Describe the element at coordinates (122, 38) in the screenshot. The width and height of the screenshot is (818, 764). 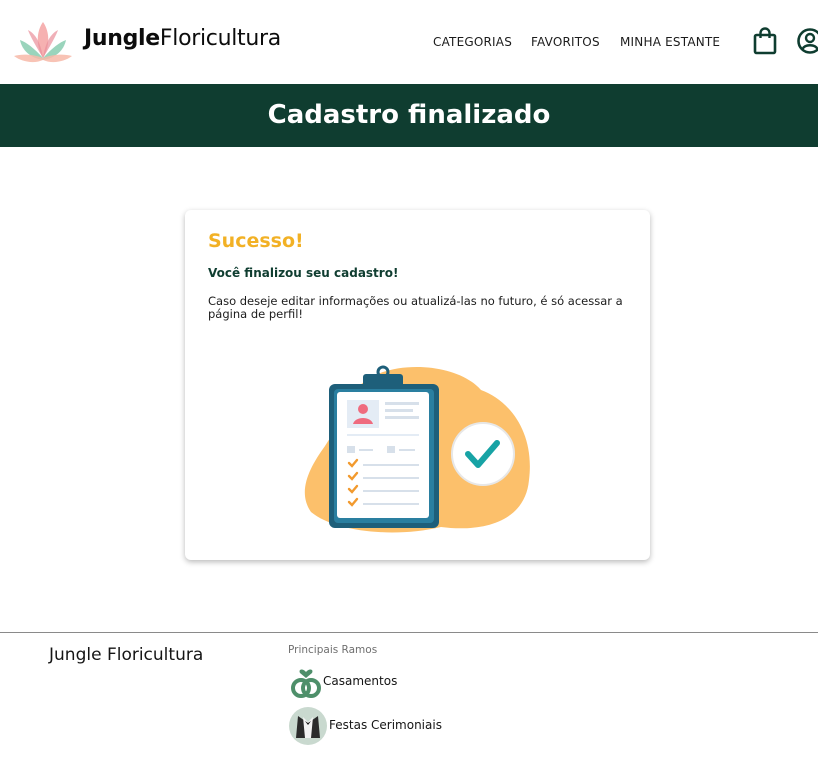
I see `brand-bold: Jungle` at that location.